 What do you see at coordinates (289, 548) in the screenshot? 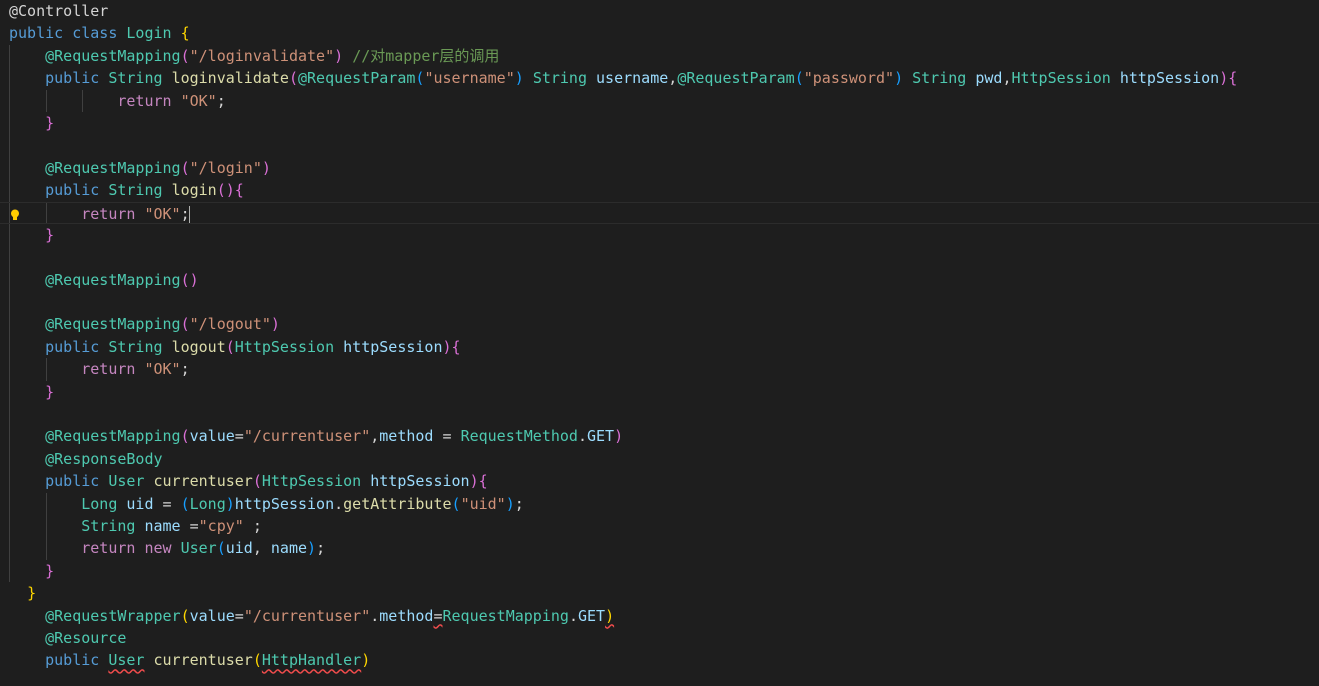
I see `code-token: name` at bounding box center [289, 548].